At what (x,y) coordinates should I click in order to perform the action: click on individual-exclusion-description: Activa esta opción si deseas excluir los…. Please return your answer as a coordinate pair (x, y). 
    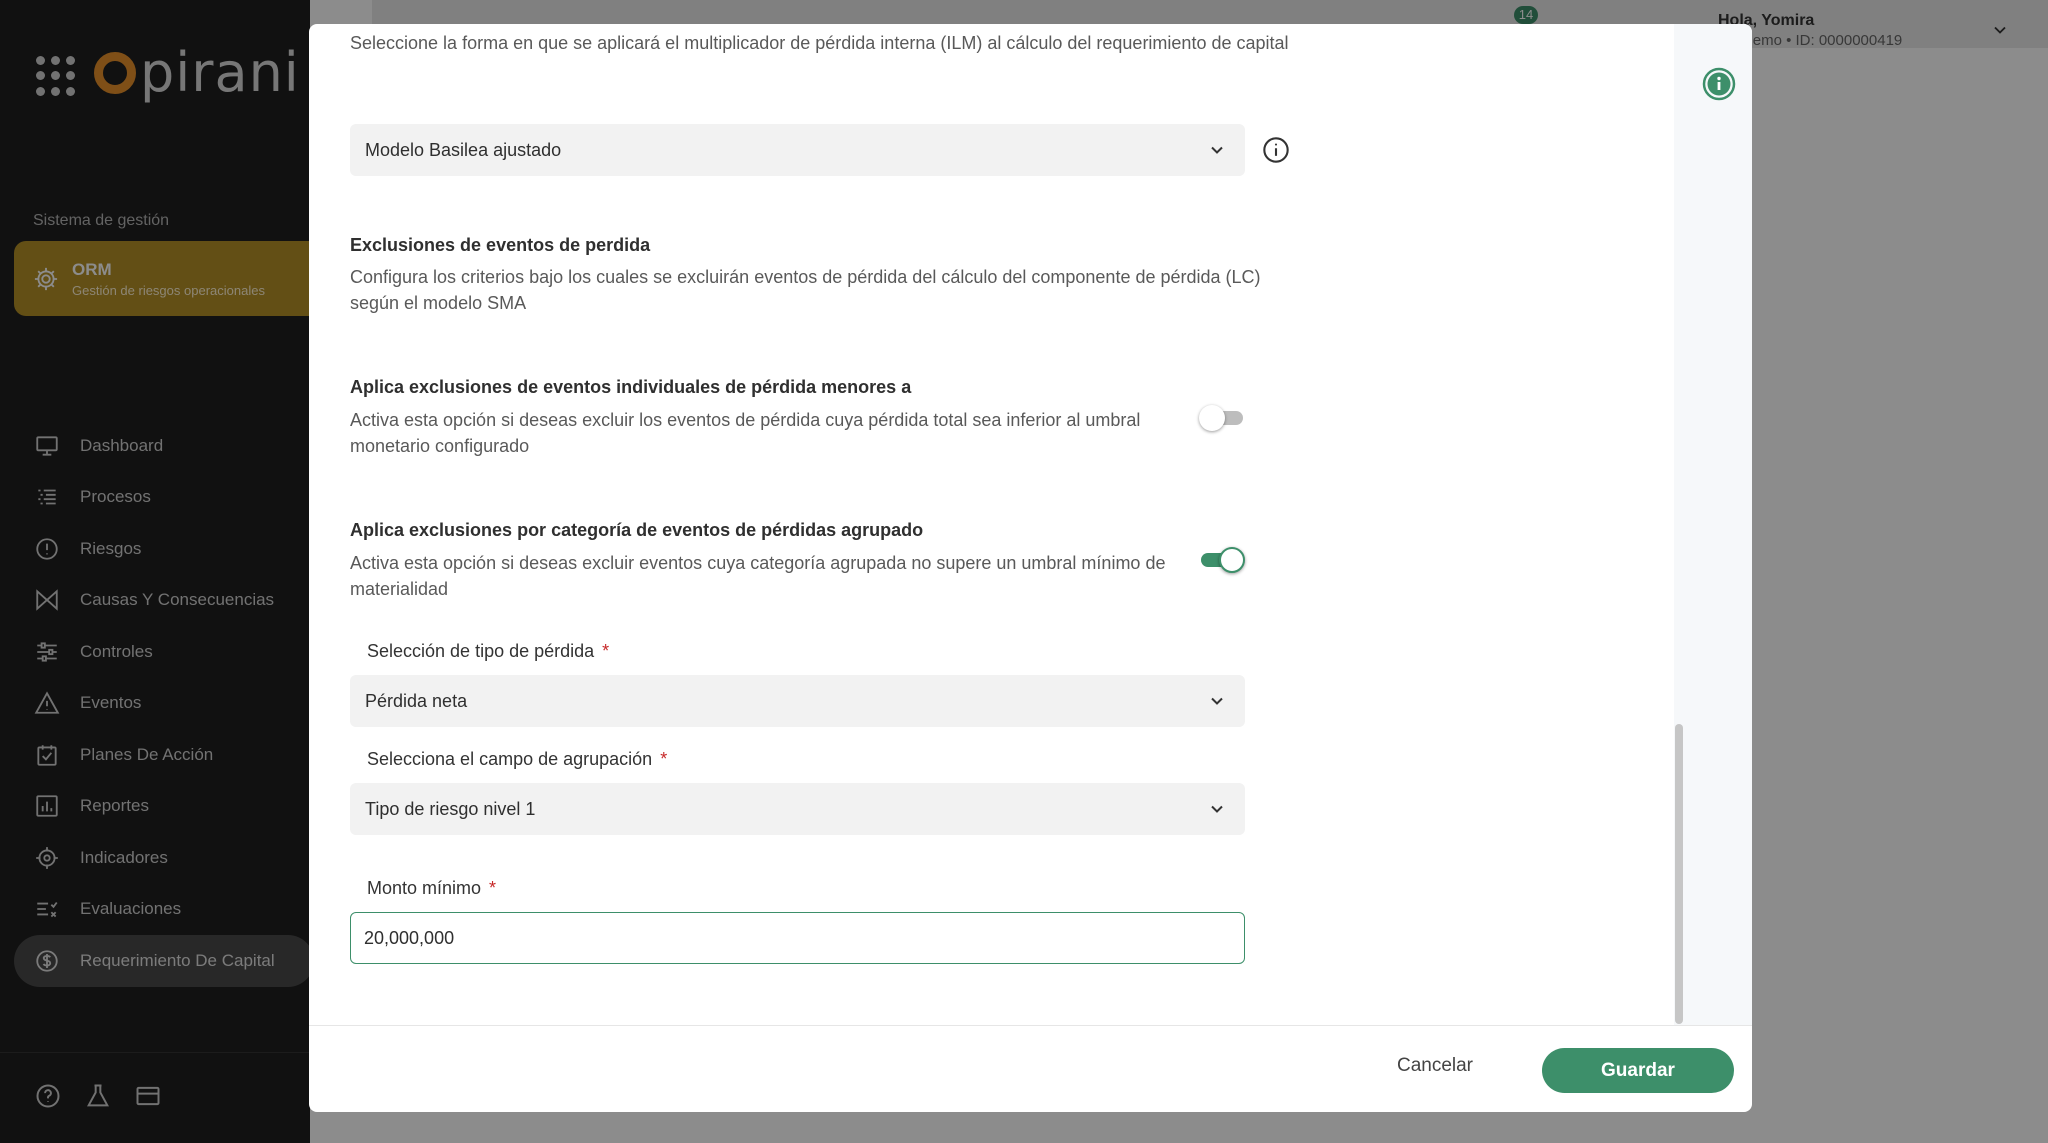
    Looking at the image, I should click on (745, 433).